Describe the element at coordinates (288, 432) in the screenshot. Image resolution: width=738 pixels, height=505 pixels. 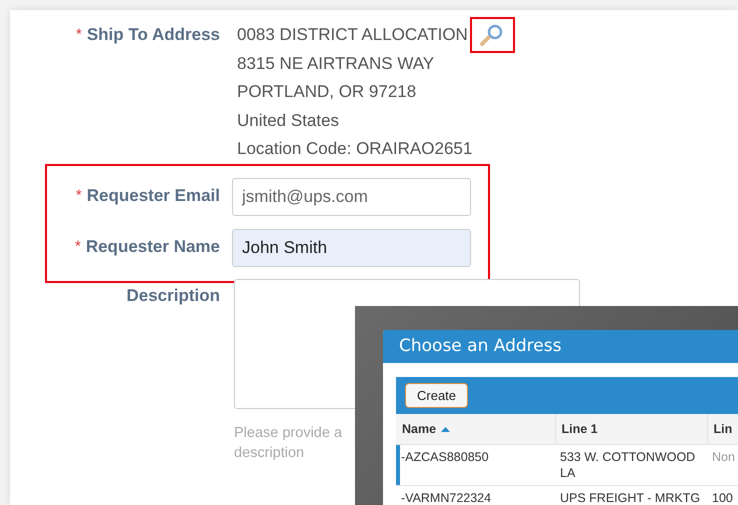
I see `hint-text: Please provide a` at that location.